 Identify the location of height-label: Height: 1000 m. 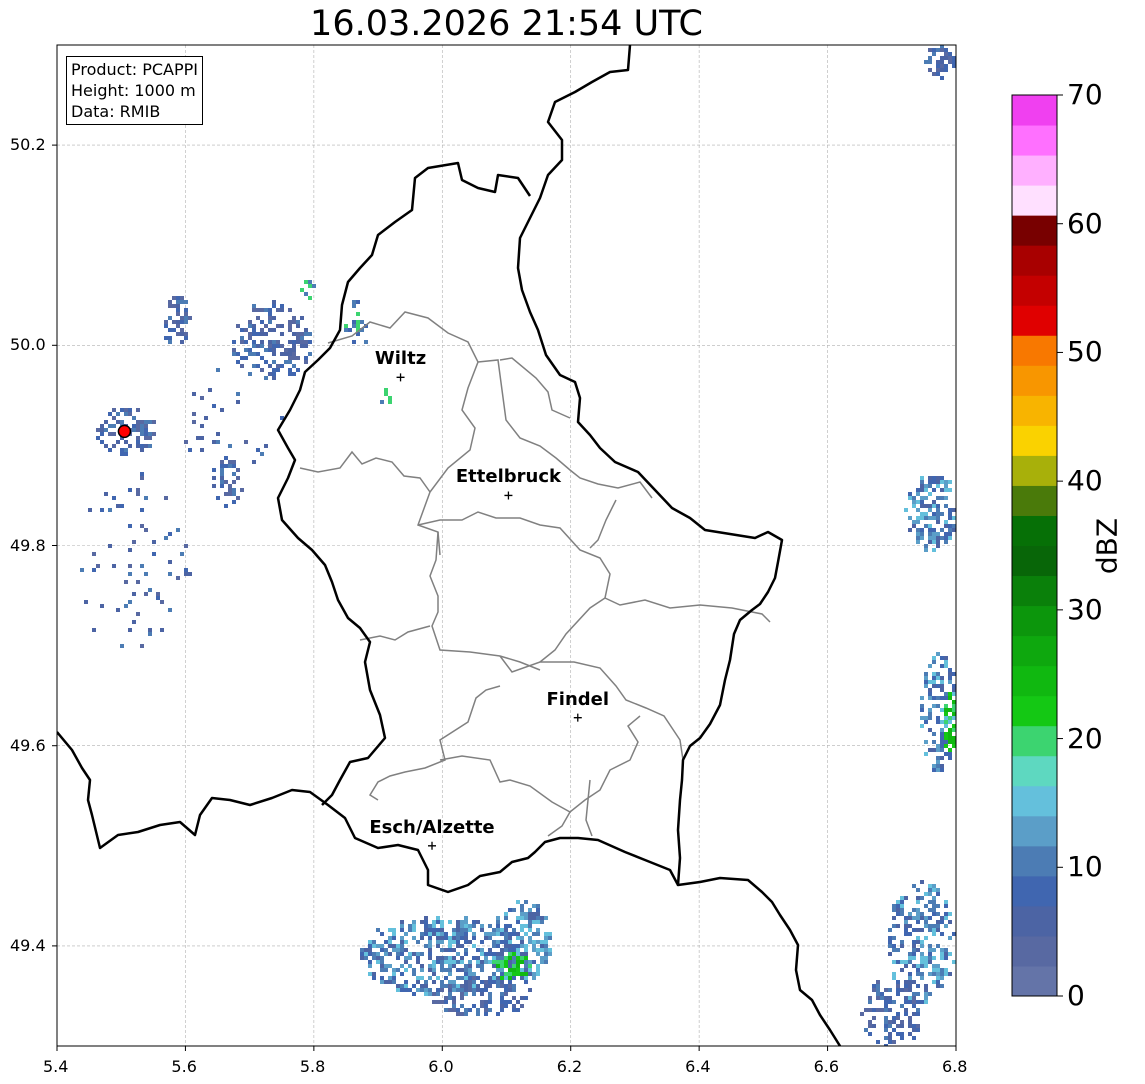
(133, 90).